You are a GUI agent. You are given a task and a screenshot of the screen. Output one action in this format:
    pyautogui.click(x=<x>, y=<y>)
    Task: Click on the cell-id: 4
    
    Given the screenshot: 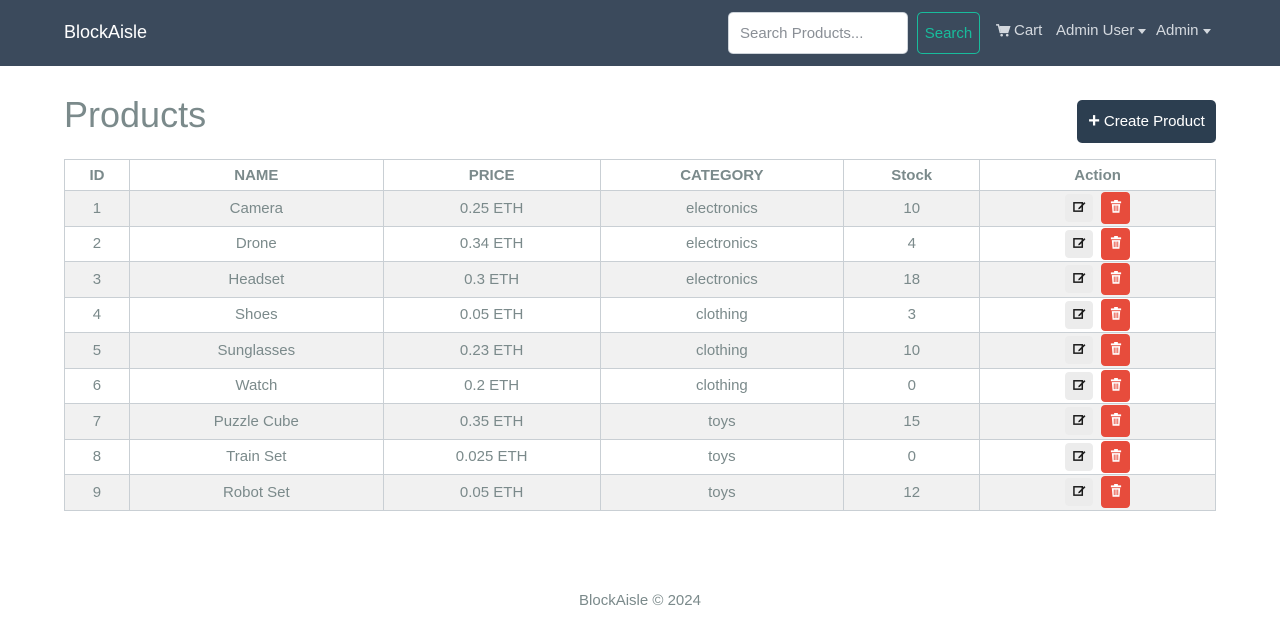 What is the action you would take?
    pyautogui.click(x=97, y=314)
    